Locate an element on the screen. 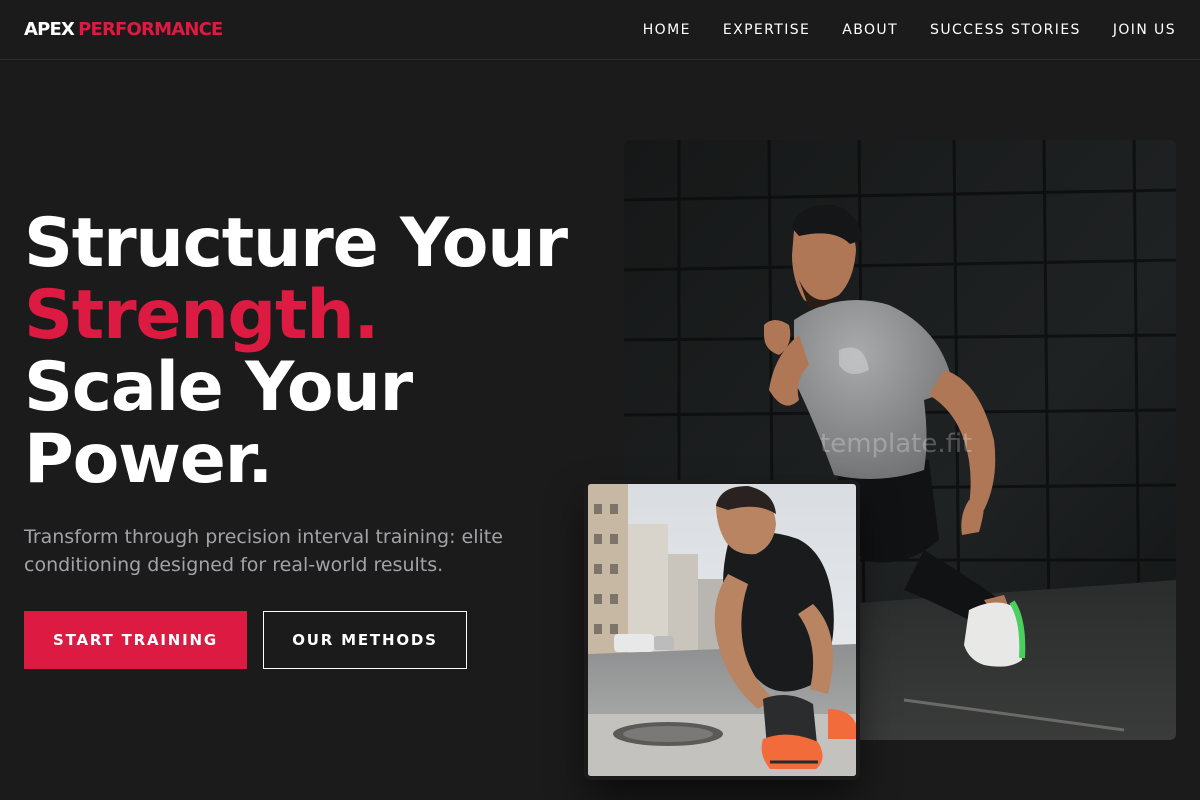 The height and width of the screenshot is (800, 1200). runner-tying-shoe-photo is located at coordinates (722, 630).